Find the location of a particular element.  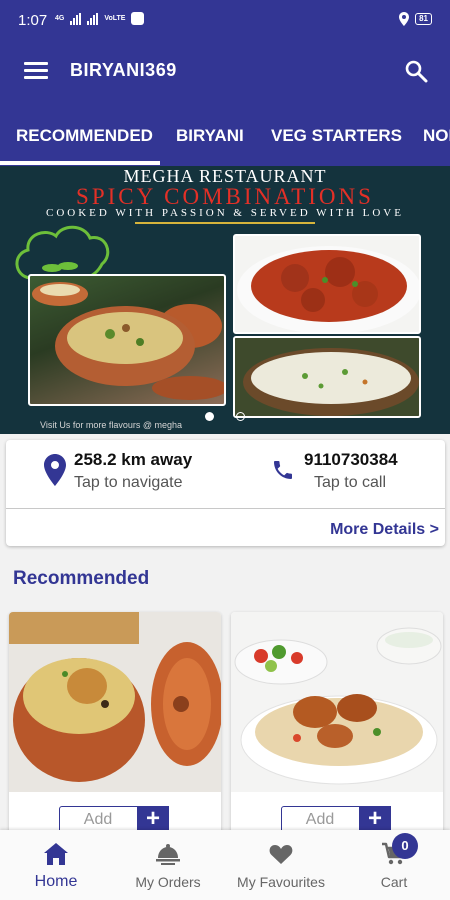

location-icon is located at coordinates (404, 19).